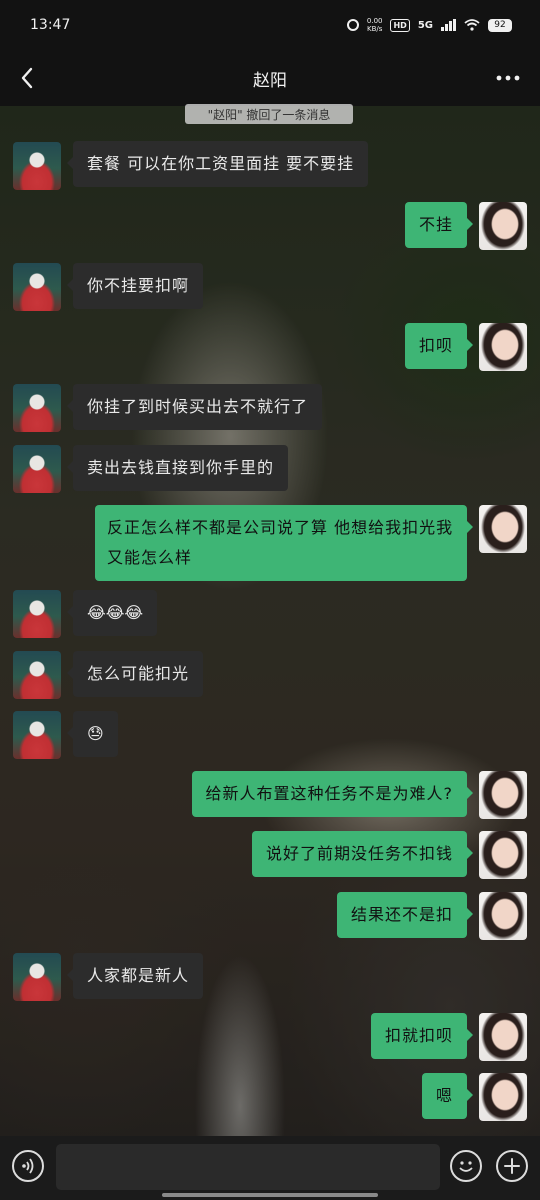 The height and width of the screenshot is (1200, 540). What do you see at coordinates (135, 286) in the screenshot?
I see `incoming-message: 你不挂要扣啊` at bounding box center [135, 286].